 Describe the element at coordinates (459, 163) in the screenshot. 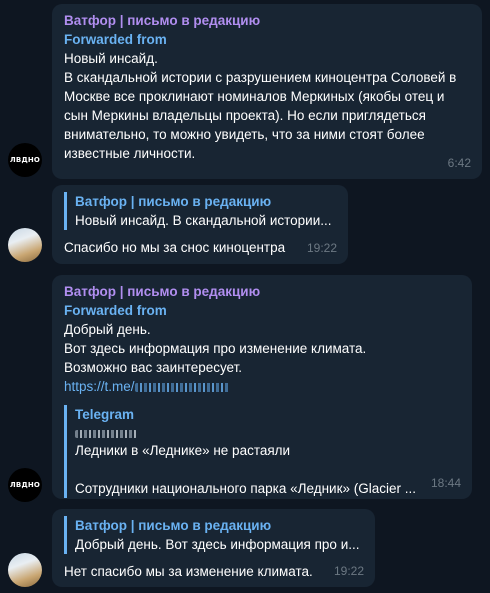

I see `message-time: 6:42` at that location.